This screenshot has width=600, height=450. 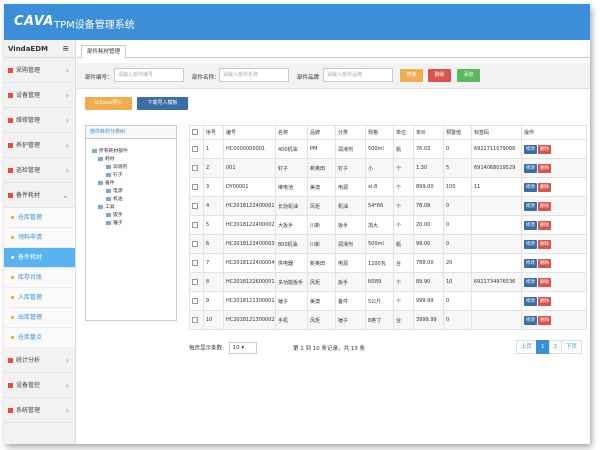 What do you see at coordinates (39, 95) in the screenshot?
I see `sidebar-item-equipment: 设备管理 ›` at bounding box center [39, 95].